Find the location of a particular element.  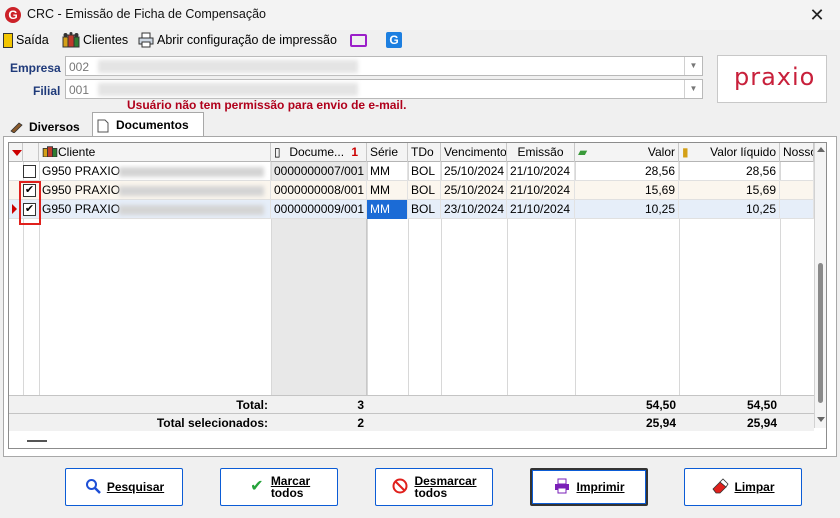

imprimir-button: Imprimir is located at coordinates (589, 487).